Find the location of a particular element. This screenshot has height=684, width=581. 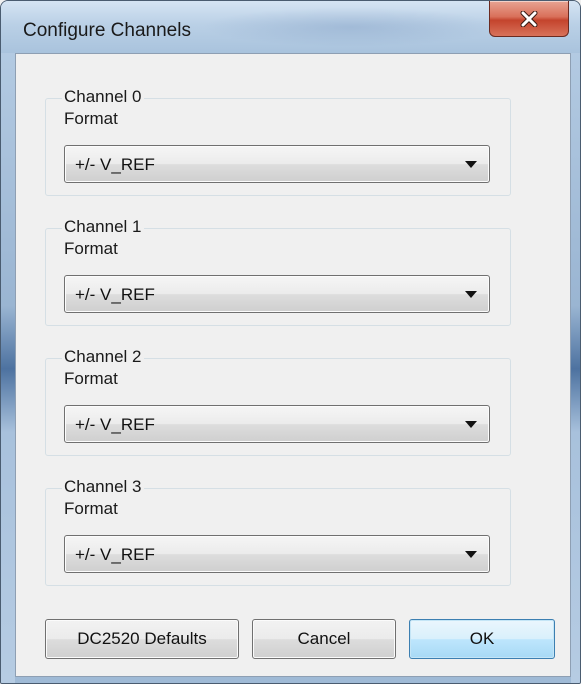

dc2520-defaults-button: DC2520 Defaults is located at coordinates (142, 639).